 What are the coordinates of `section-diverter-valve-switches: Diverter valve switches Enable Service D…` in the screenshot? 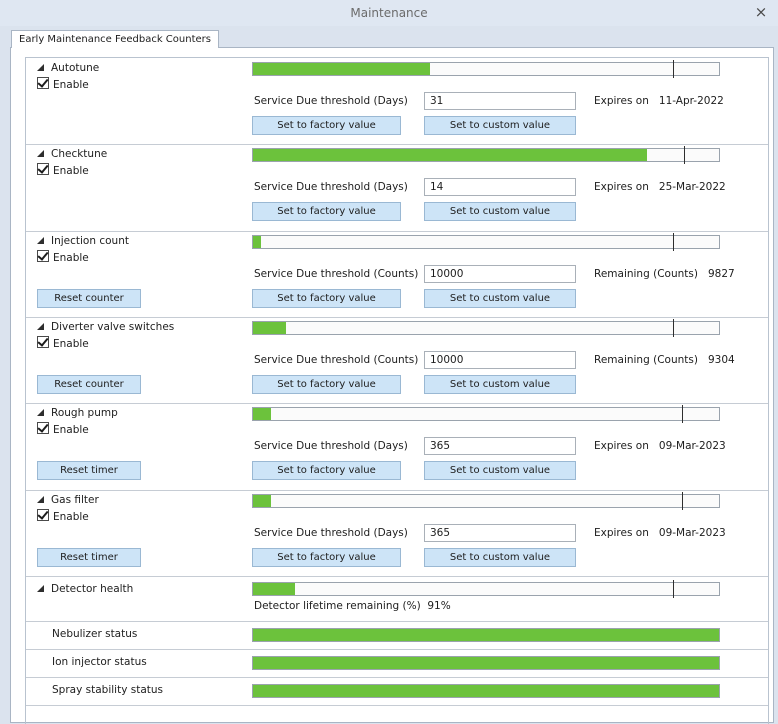 It's located at (397, 360).